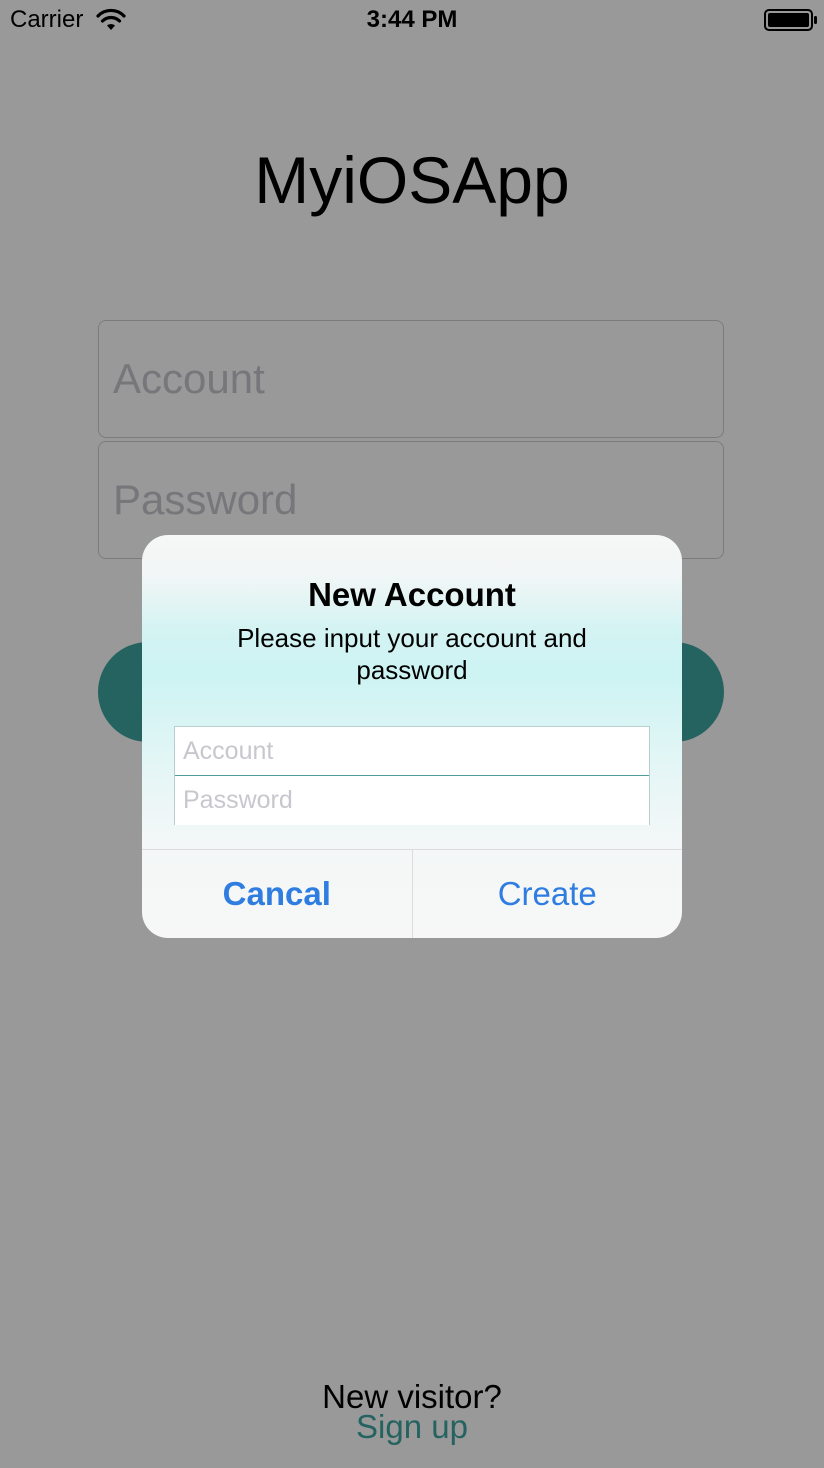 Image resolution: width=824 pixels, height=1468 pixels. I want to click on cancel-button: Cancal, so click(277, 894).